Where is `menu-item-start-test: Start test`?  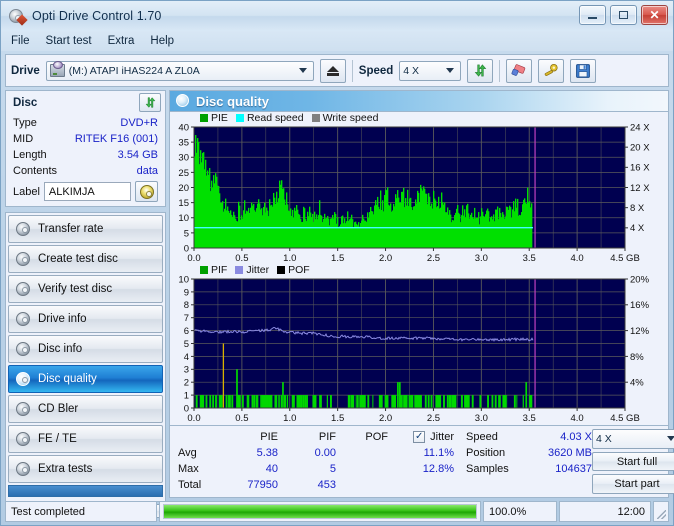 menu-item-start-test: Start test is located at coordinates (69, 41).